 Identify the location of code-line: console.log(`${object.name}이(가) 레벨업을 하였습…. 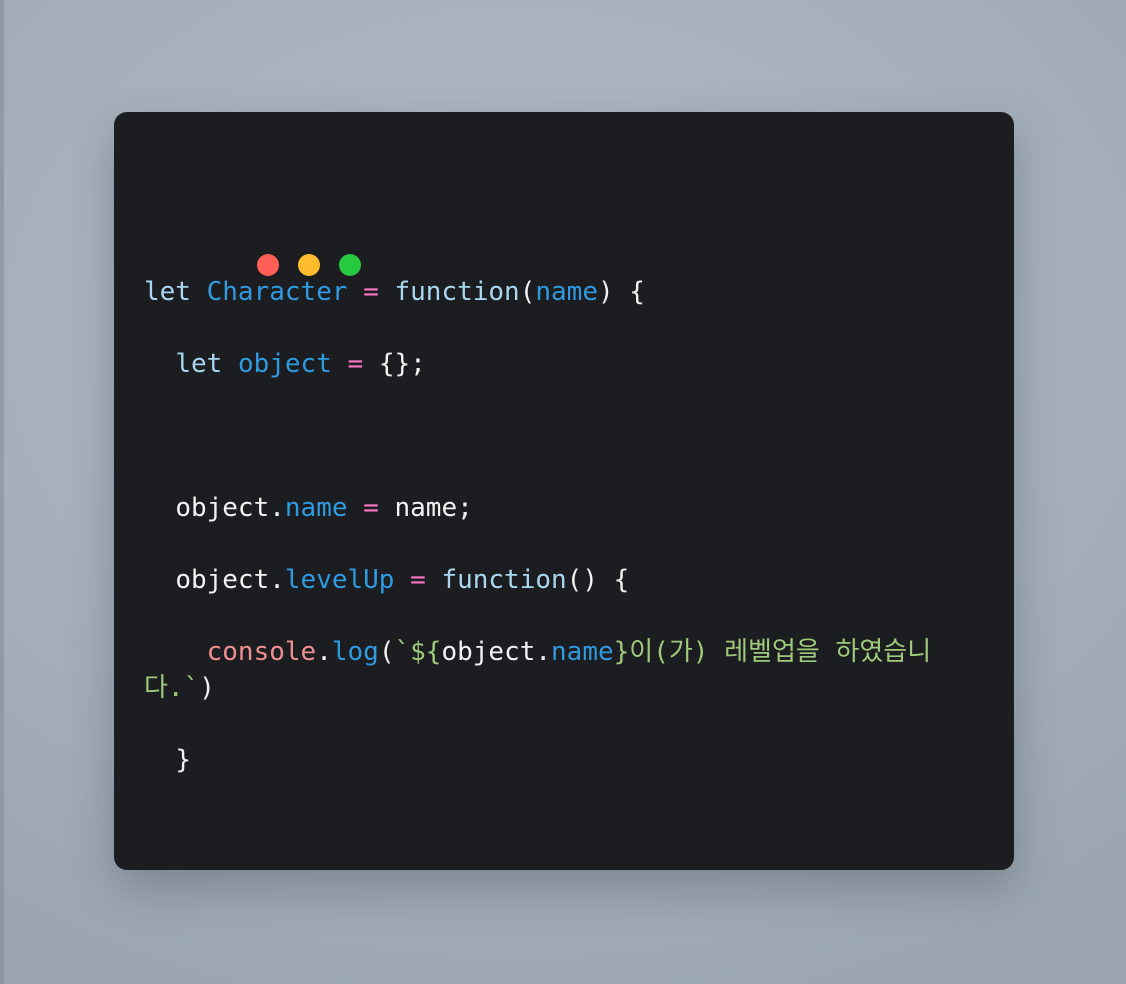
(572, 670).